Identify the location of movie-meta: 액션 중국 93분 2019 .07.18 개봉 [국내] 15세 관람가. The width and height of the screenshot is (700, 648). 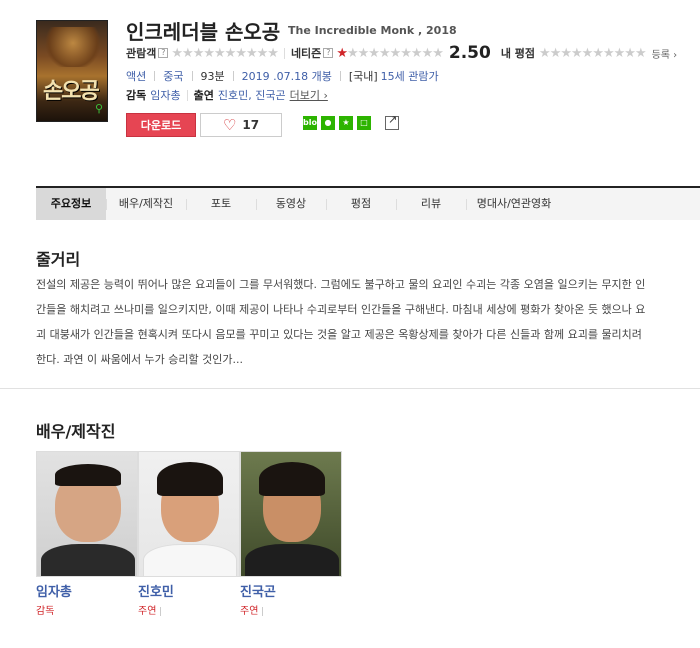
(282, 76).